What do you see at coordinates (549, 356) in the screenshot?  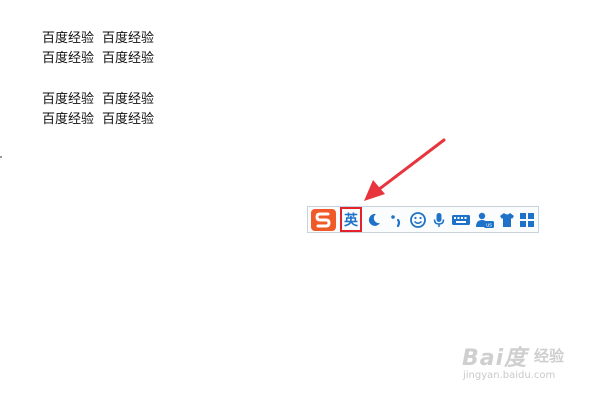 I see `watermark-suffix: 经验` at bounding box center [549, 356].